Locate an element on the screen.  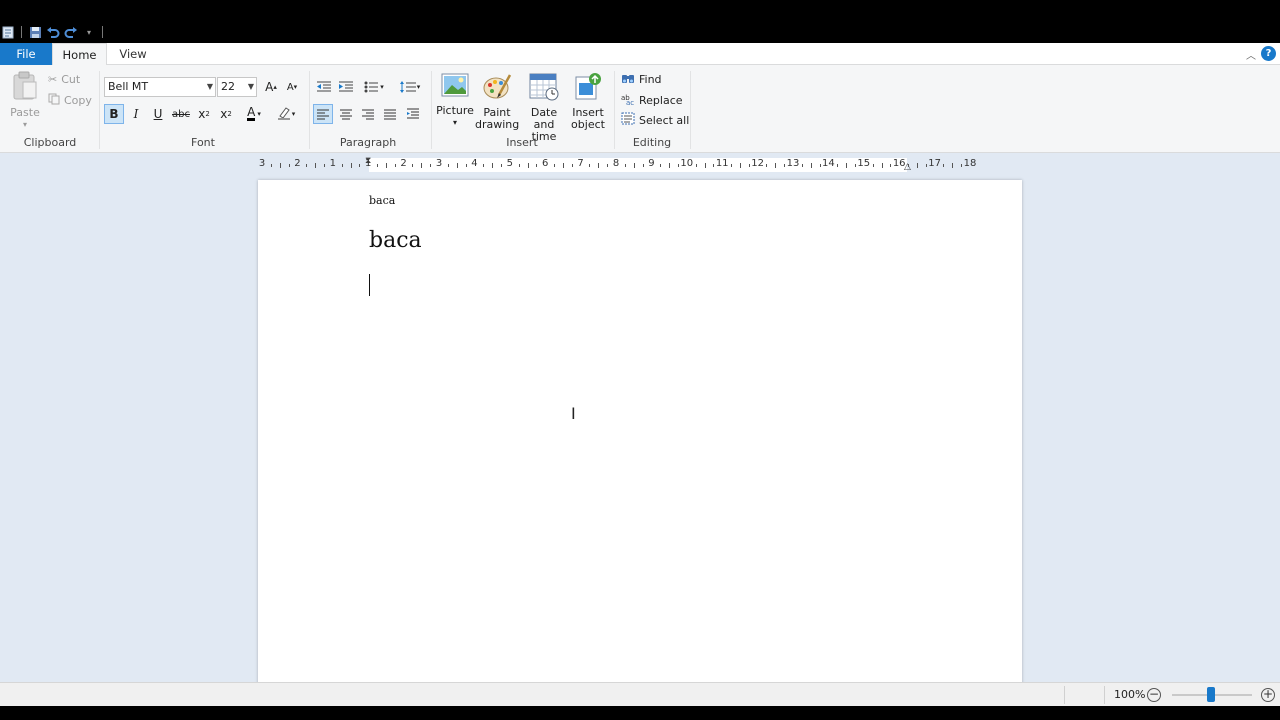
text-caret is located at coordinates (369, 285).